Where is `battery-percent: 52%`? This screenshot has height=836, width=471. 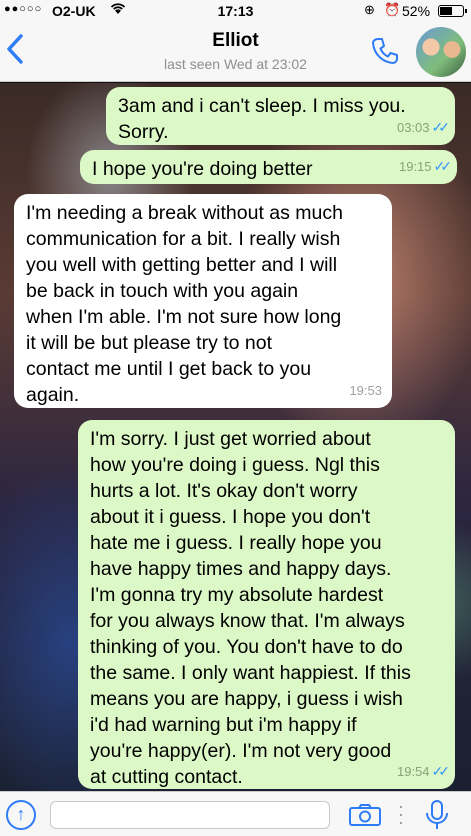
battery-percent: 52% is located at coordinates (416, 11).